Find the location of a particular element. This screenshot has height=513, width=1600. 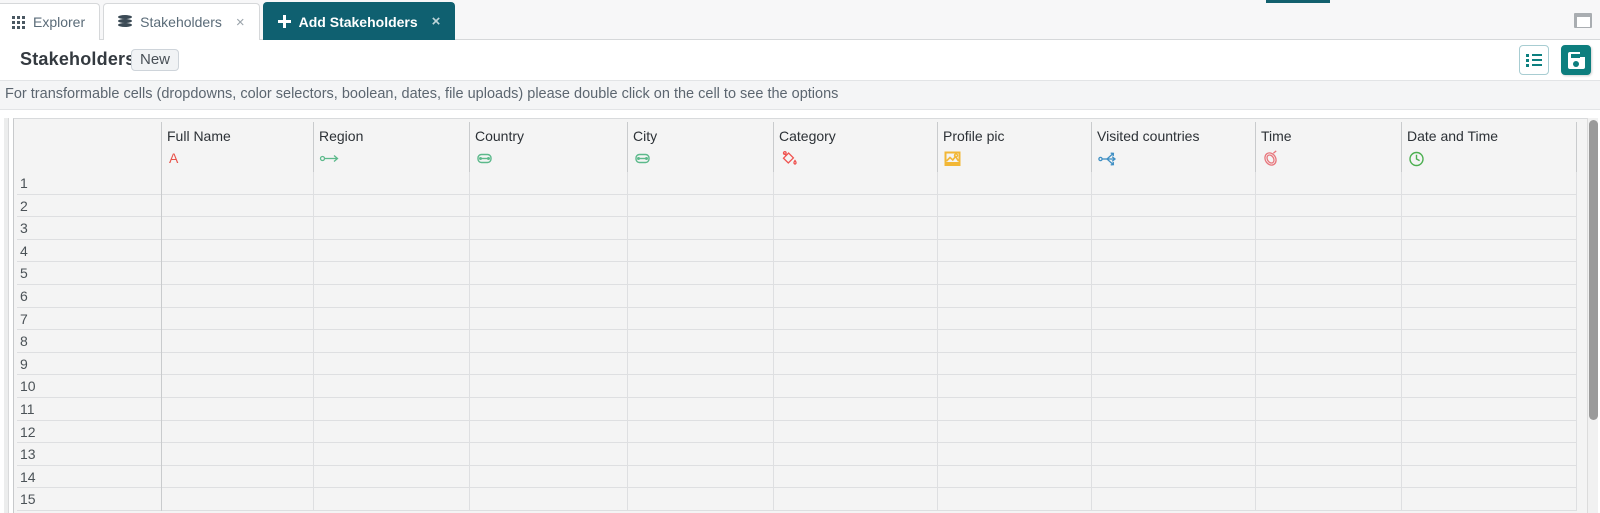

table-row: 10 is located at coordinates (797, 386).